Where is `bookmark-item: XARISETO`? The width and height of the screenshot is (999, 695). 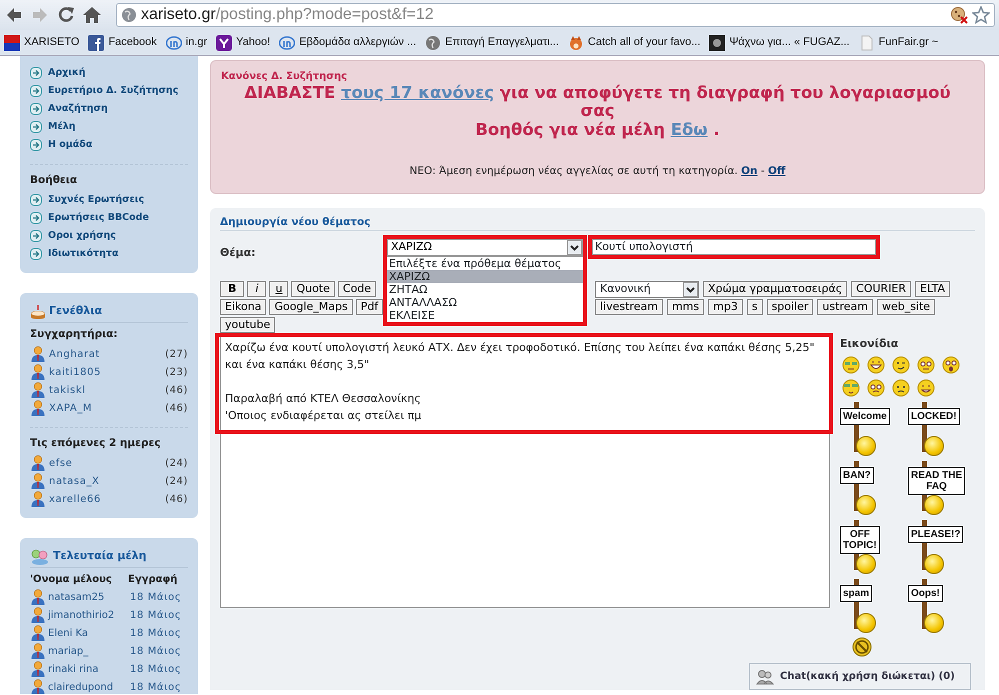
bookmark-item: XARISETO is located at coordinates (42, 42).